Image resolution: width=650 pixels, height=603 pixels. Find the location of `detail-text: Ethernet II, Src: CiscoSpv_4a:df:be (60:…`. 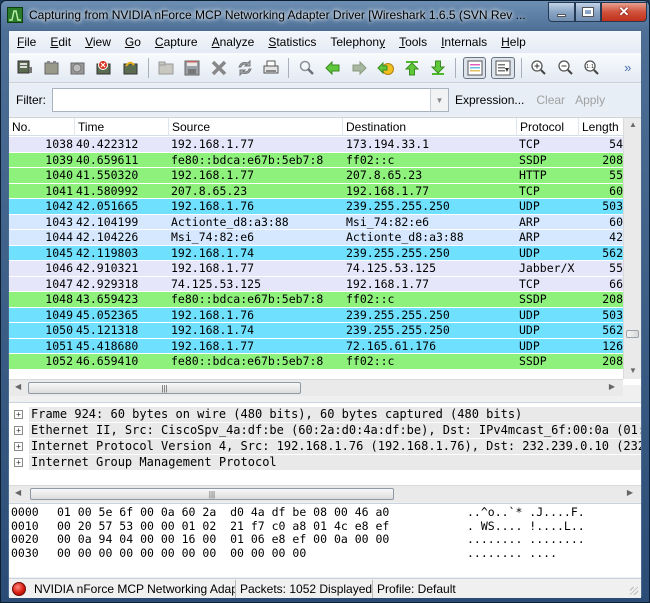

detail-text: Ethernet II, Src: CiscoSpv_4a:df:be (60:… is located at coordinates (335, 430).